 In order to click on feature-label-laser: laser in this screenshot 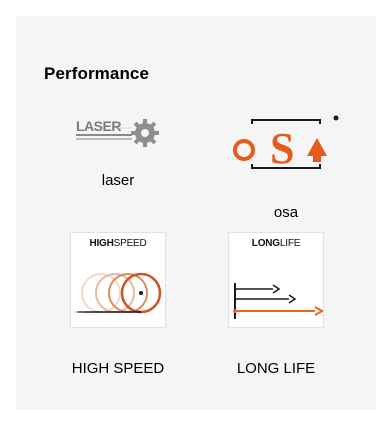, I will do `click(118, 180)`.